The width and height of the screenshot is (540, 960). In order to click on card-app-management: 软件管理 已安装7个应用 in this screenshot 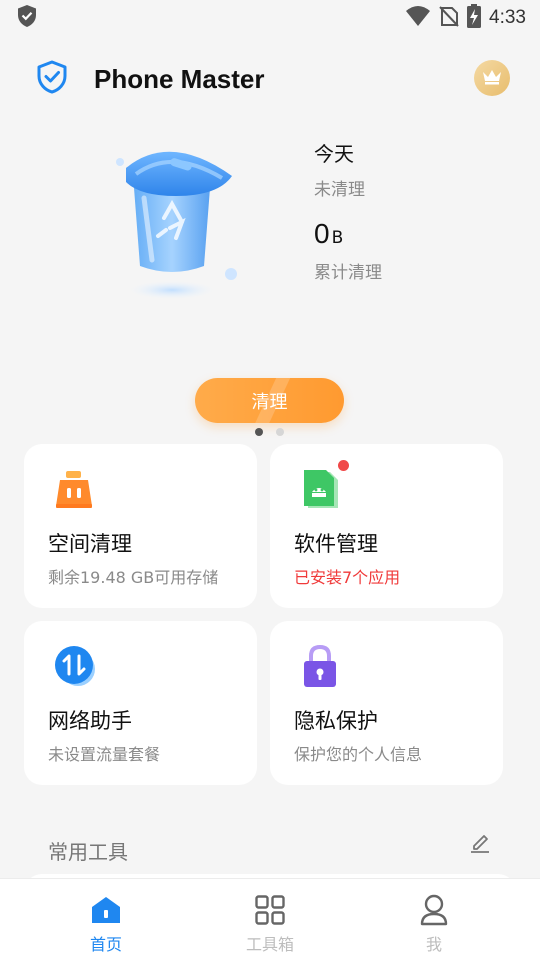, I will do `click(386, 526)`.